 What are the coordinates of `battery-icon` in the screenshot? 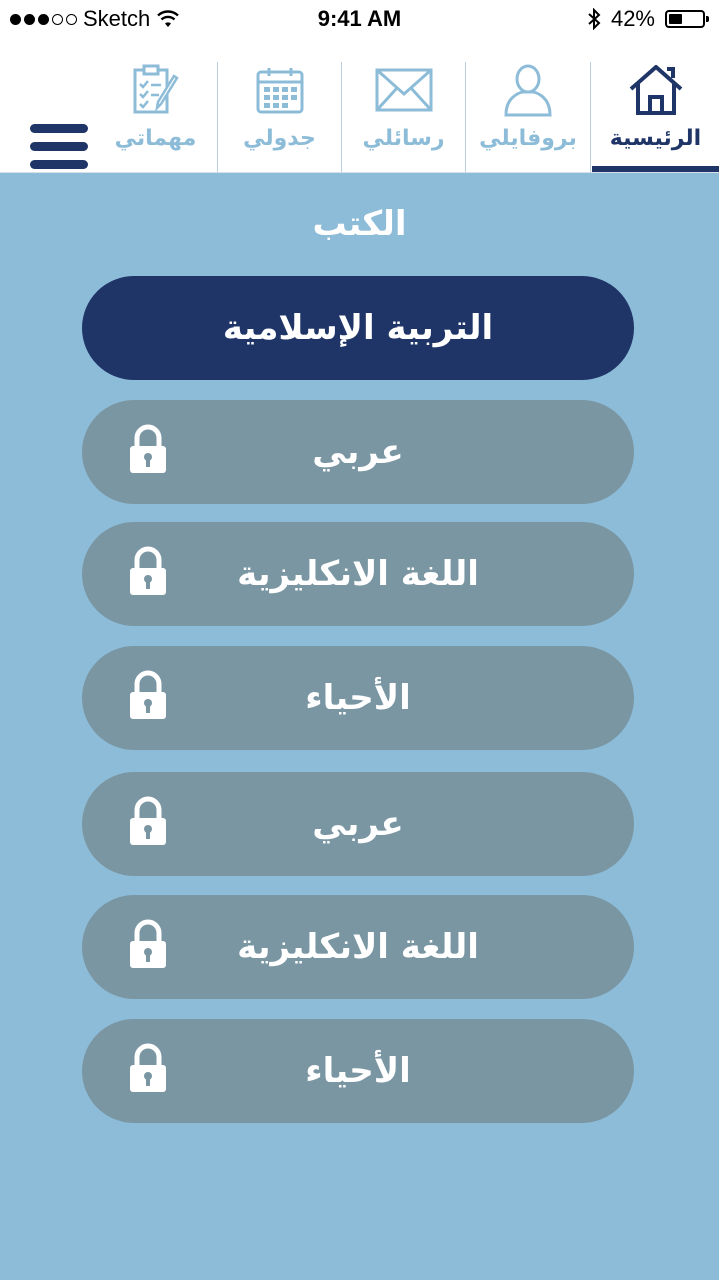 It's located at (687, 19).